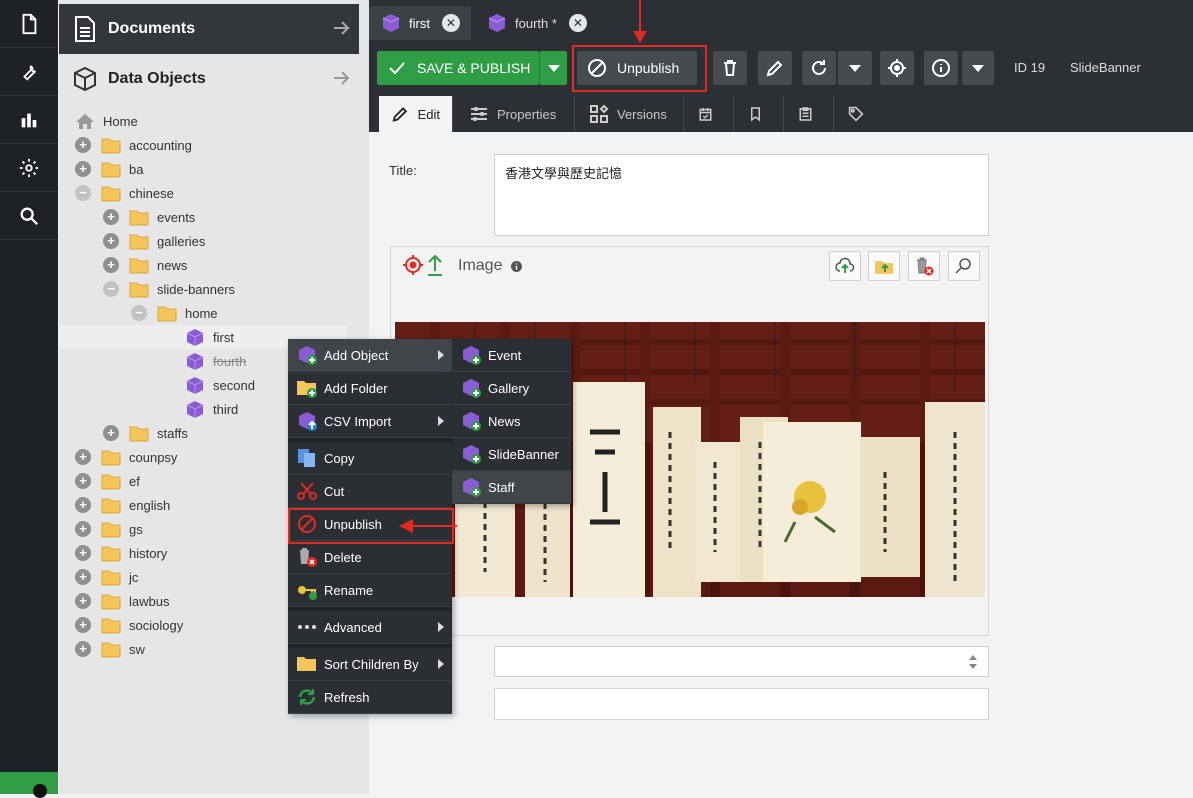  What do you see at coordinates (121, 553) in the screenshot?
I see `tree-item-history: + history` at bounding box center [121, 553].